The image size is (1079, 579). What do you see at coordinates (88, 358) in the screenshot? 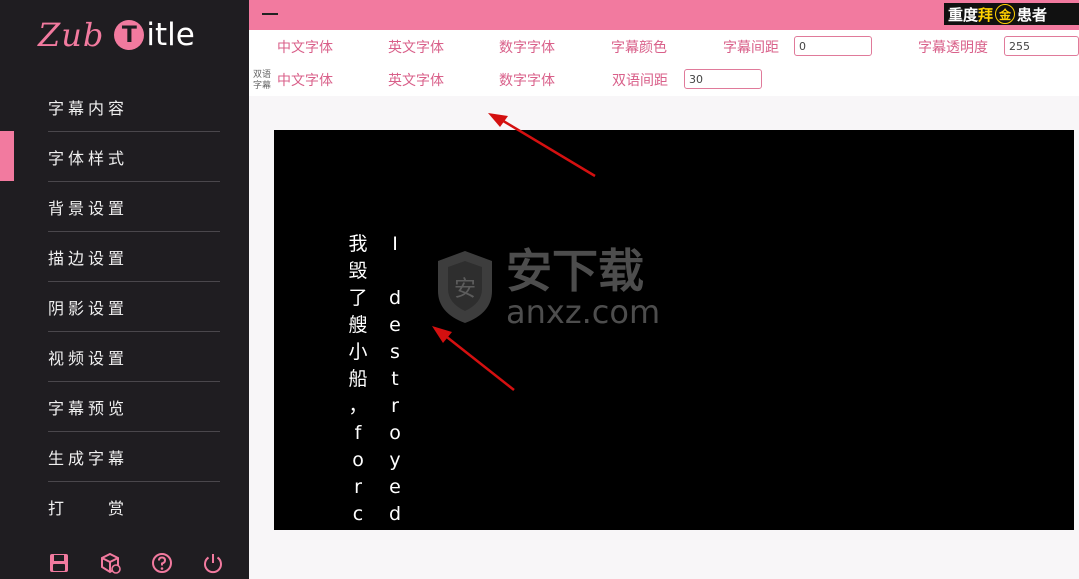
I see `sidebar-item-label: 视频设置` at bounding box center [88, 358].